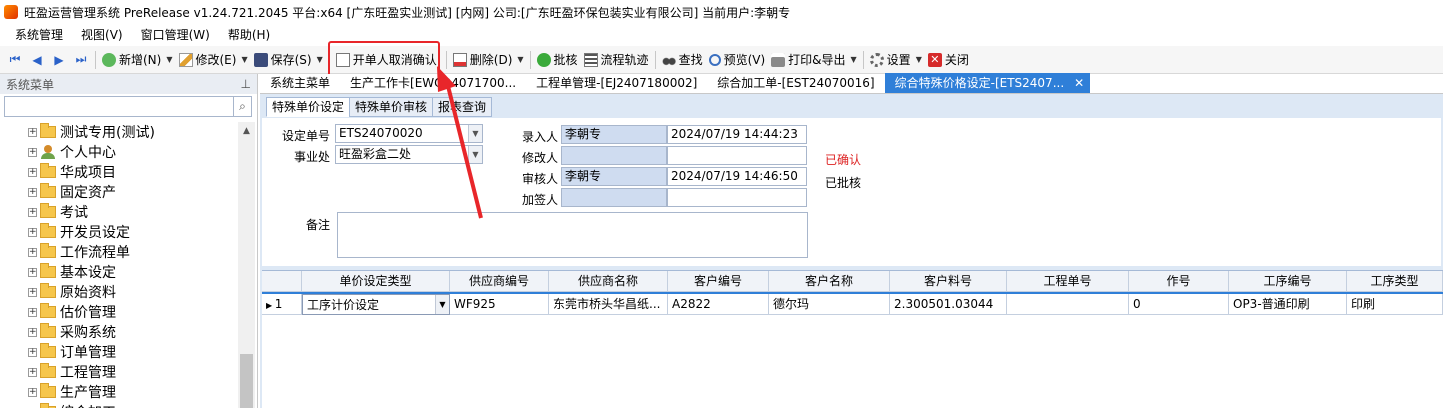  Describe the element at coordinates (376, 281) in the screenshot. I see `grid-column-header: 单价设定类型` at that location.